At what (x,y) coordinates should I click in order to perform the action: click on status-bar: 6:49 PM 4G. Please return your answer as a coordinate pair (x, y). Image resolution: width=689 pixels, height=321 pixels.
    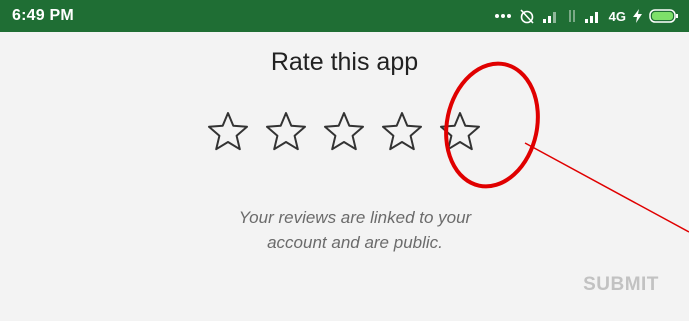
    Looking at the image, I should click on (344, 16).